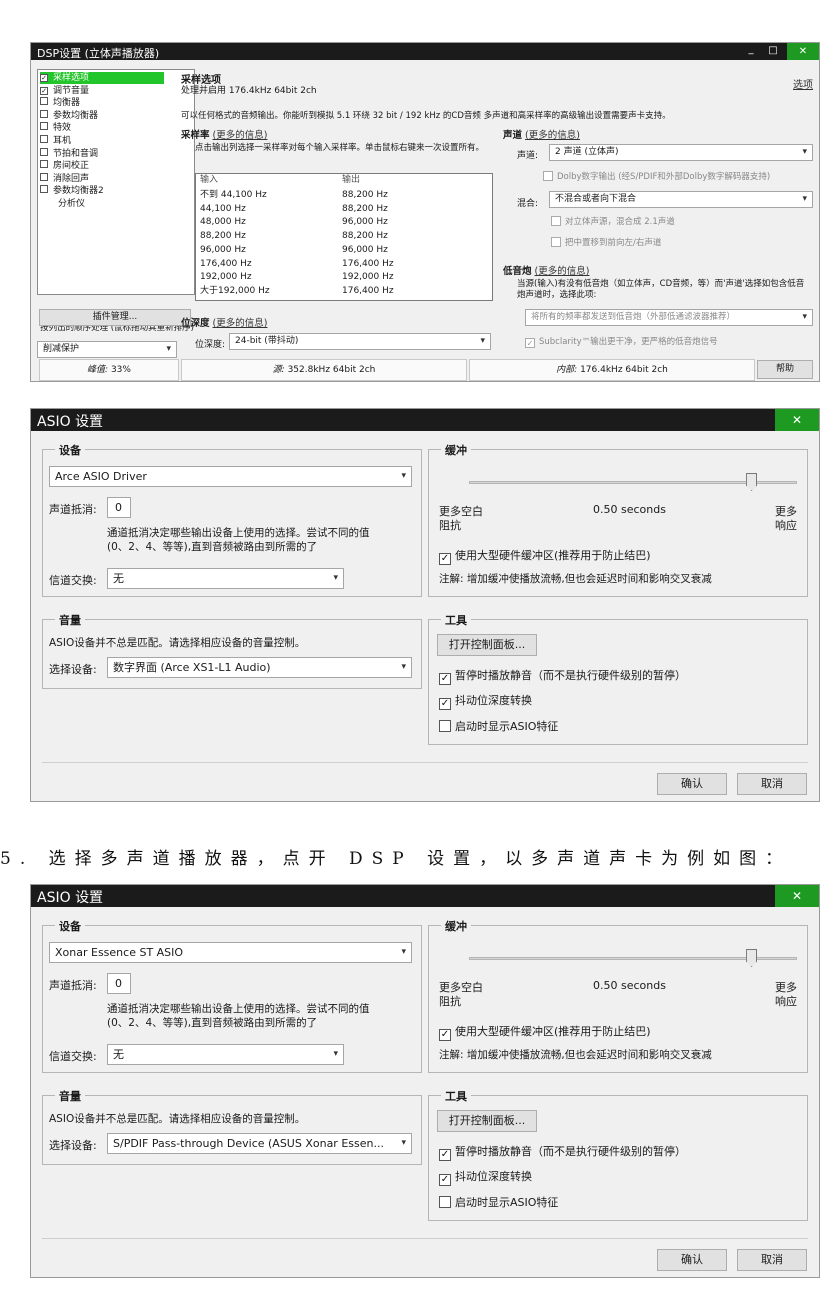 The width and height of the screenshot is (836, 1304). Describe the element at coordinates (633, 317) in the screenshot. I see `subwoofer-value: 将所有的频率都发送到低音炮（外部低通滤波器推荐）` at that location.